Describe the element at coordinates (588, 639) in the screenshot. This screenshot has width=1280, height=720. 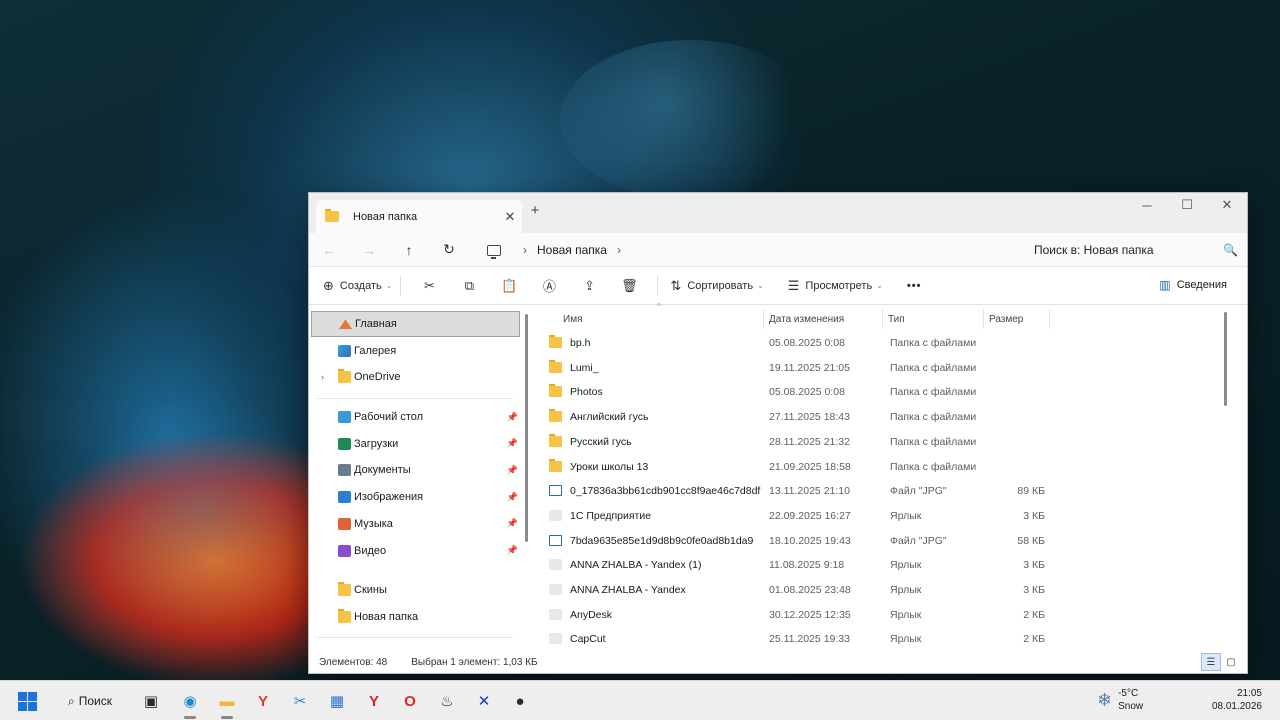
I see `file-name: CapCut` at that location.